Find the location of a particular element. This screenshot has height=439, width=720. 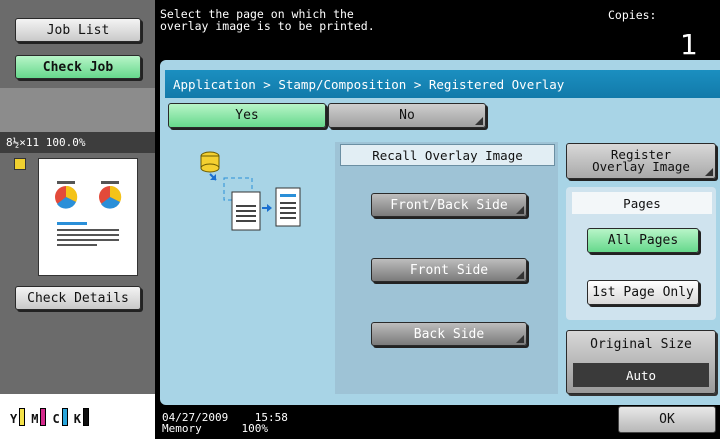

toner-k: K is located at coordinates (81, 416).